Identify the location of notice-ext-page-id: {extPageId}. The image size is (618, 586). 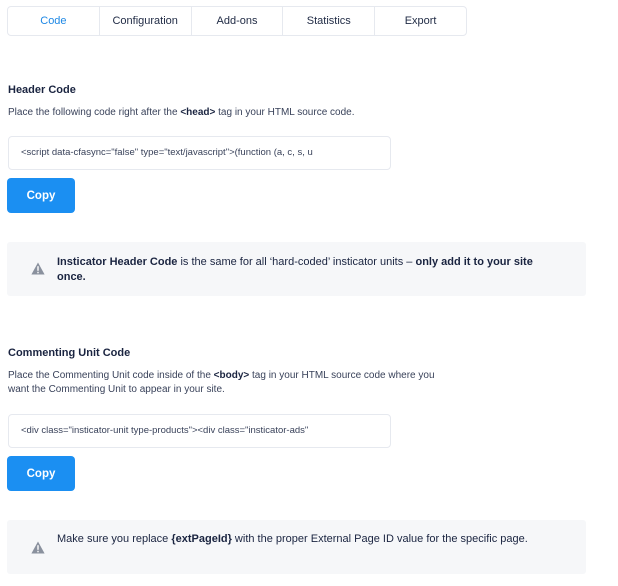
(201, 539).